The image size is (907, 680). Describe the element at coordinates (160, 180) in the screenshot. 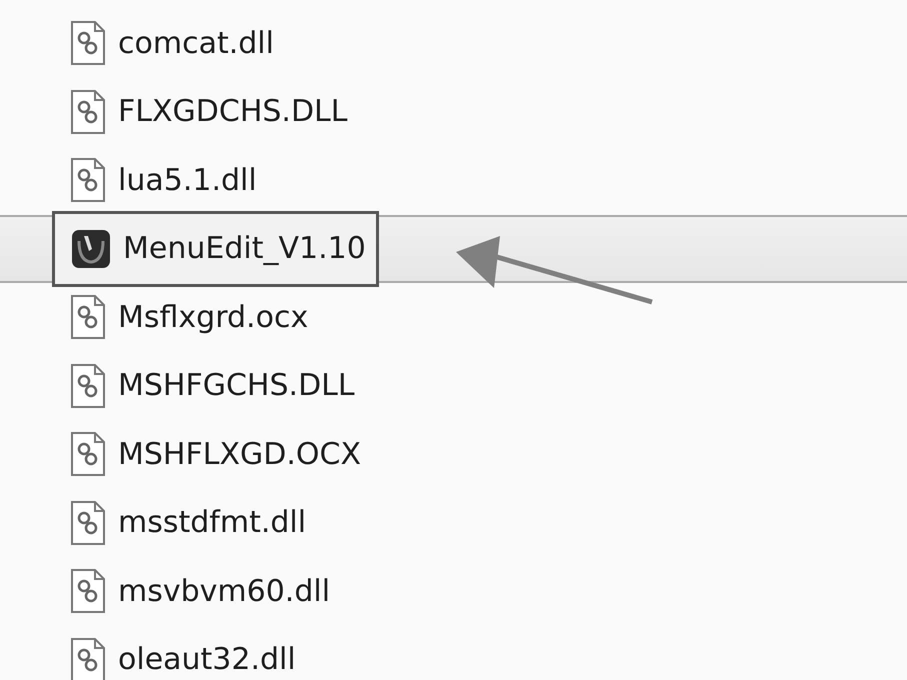

I see `file-item: lua5.1.dll` at that location.